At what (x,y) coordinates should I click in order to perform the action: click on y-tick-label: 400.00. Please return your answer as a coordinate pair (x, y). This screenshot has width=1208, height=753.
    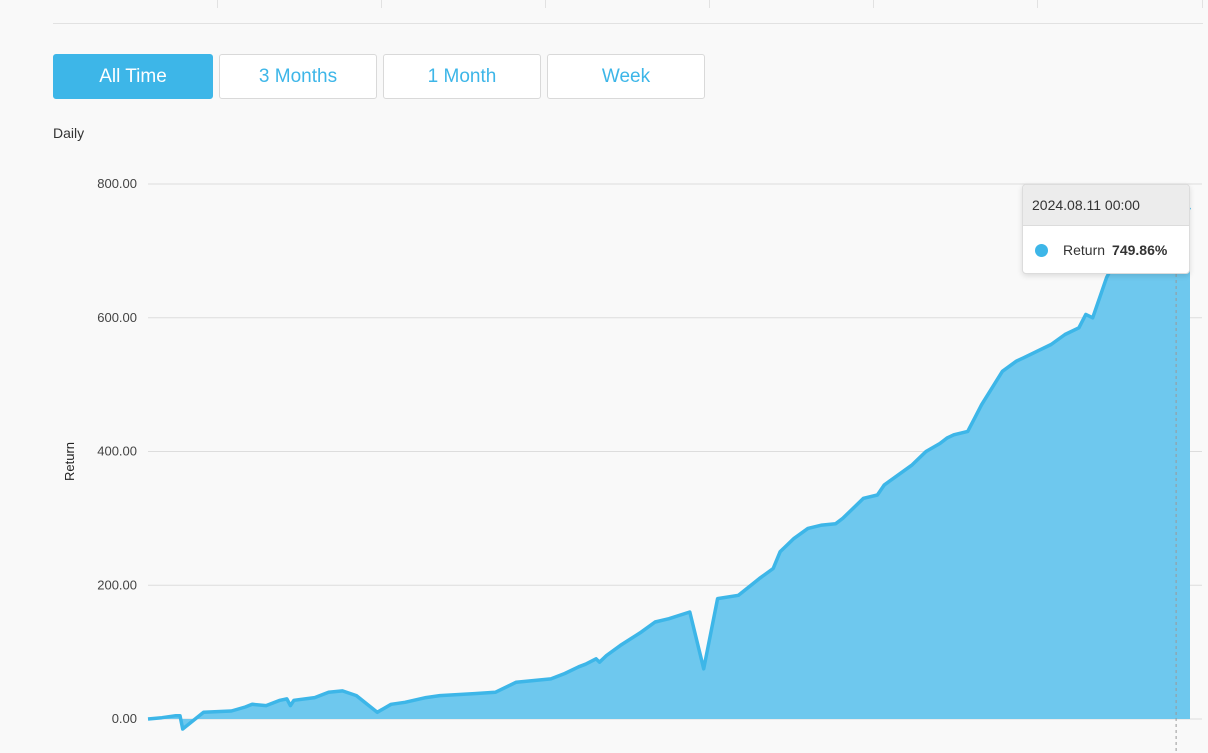
    Looking at the image, I should click on (117, 451).